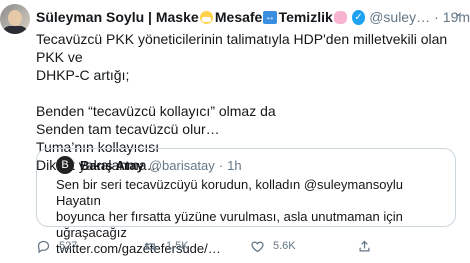 The height and width of the screenshot is (263, 470). I want to click on share-button, so click(368, 246).